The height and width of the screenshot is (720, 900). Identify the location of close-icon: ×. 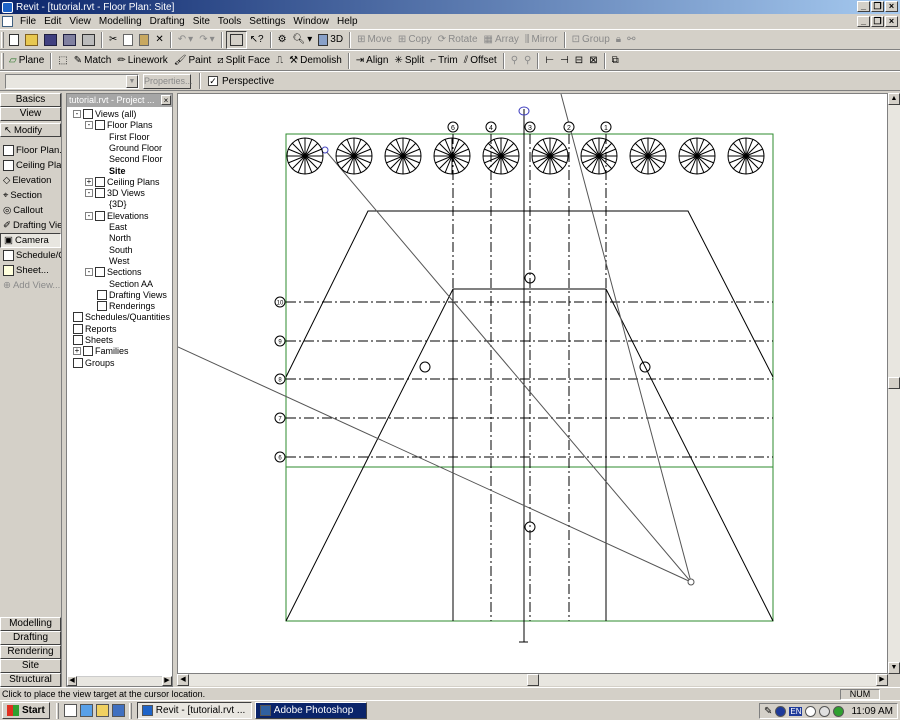
(166, 100).